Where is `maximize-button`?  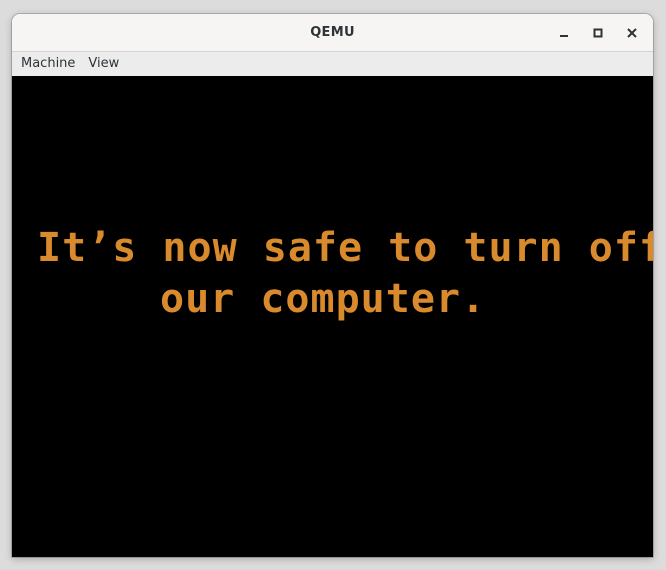 maximize-button is located at coordinates (598, 33).